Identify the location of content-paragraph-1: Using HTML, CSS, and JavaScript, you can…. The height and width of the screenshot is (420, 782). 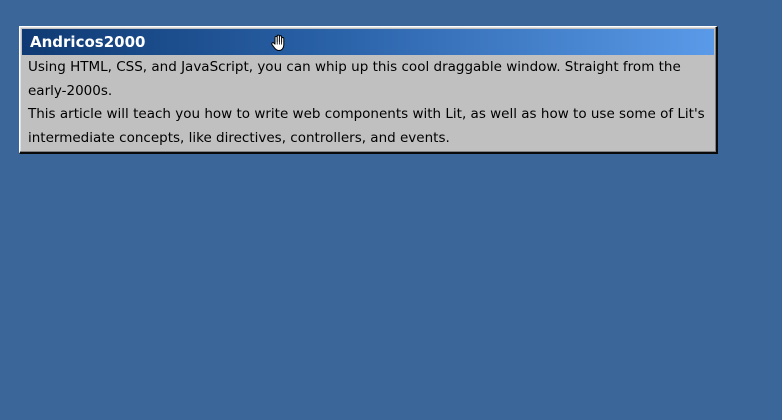
(354, 79).